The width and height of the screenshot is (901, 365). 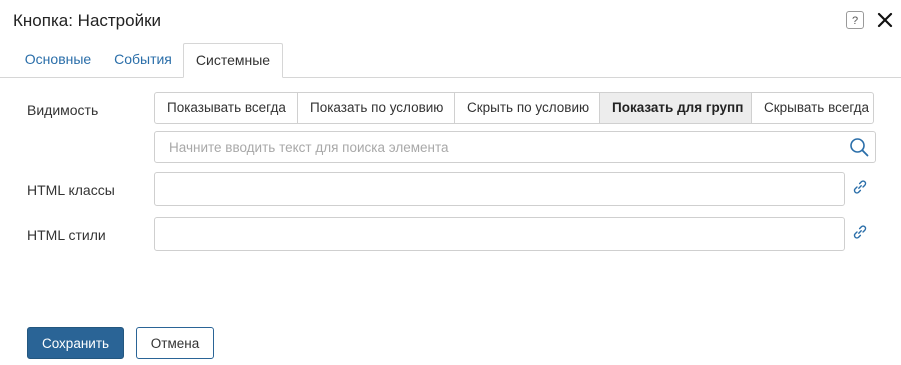 What do you see at coordinates (812, 108) in the screenshot?
I see `visibility-option-hide-always: Скрывать всегда` at bounding box center [812, 108].